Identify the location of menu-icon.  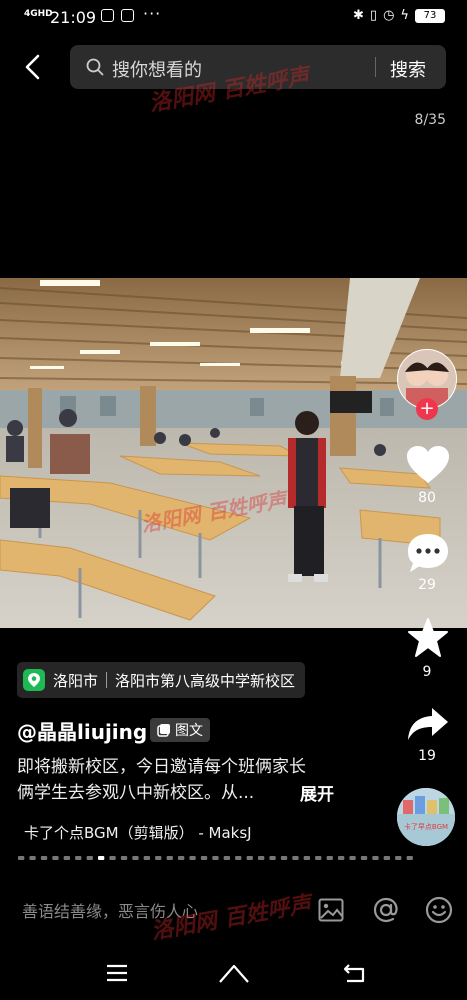
(117, 973).